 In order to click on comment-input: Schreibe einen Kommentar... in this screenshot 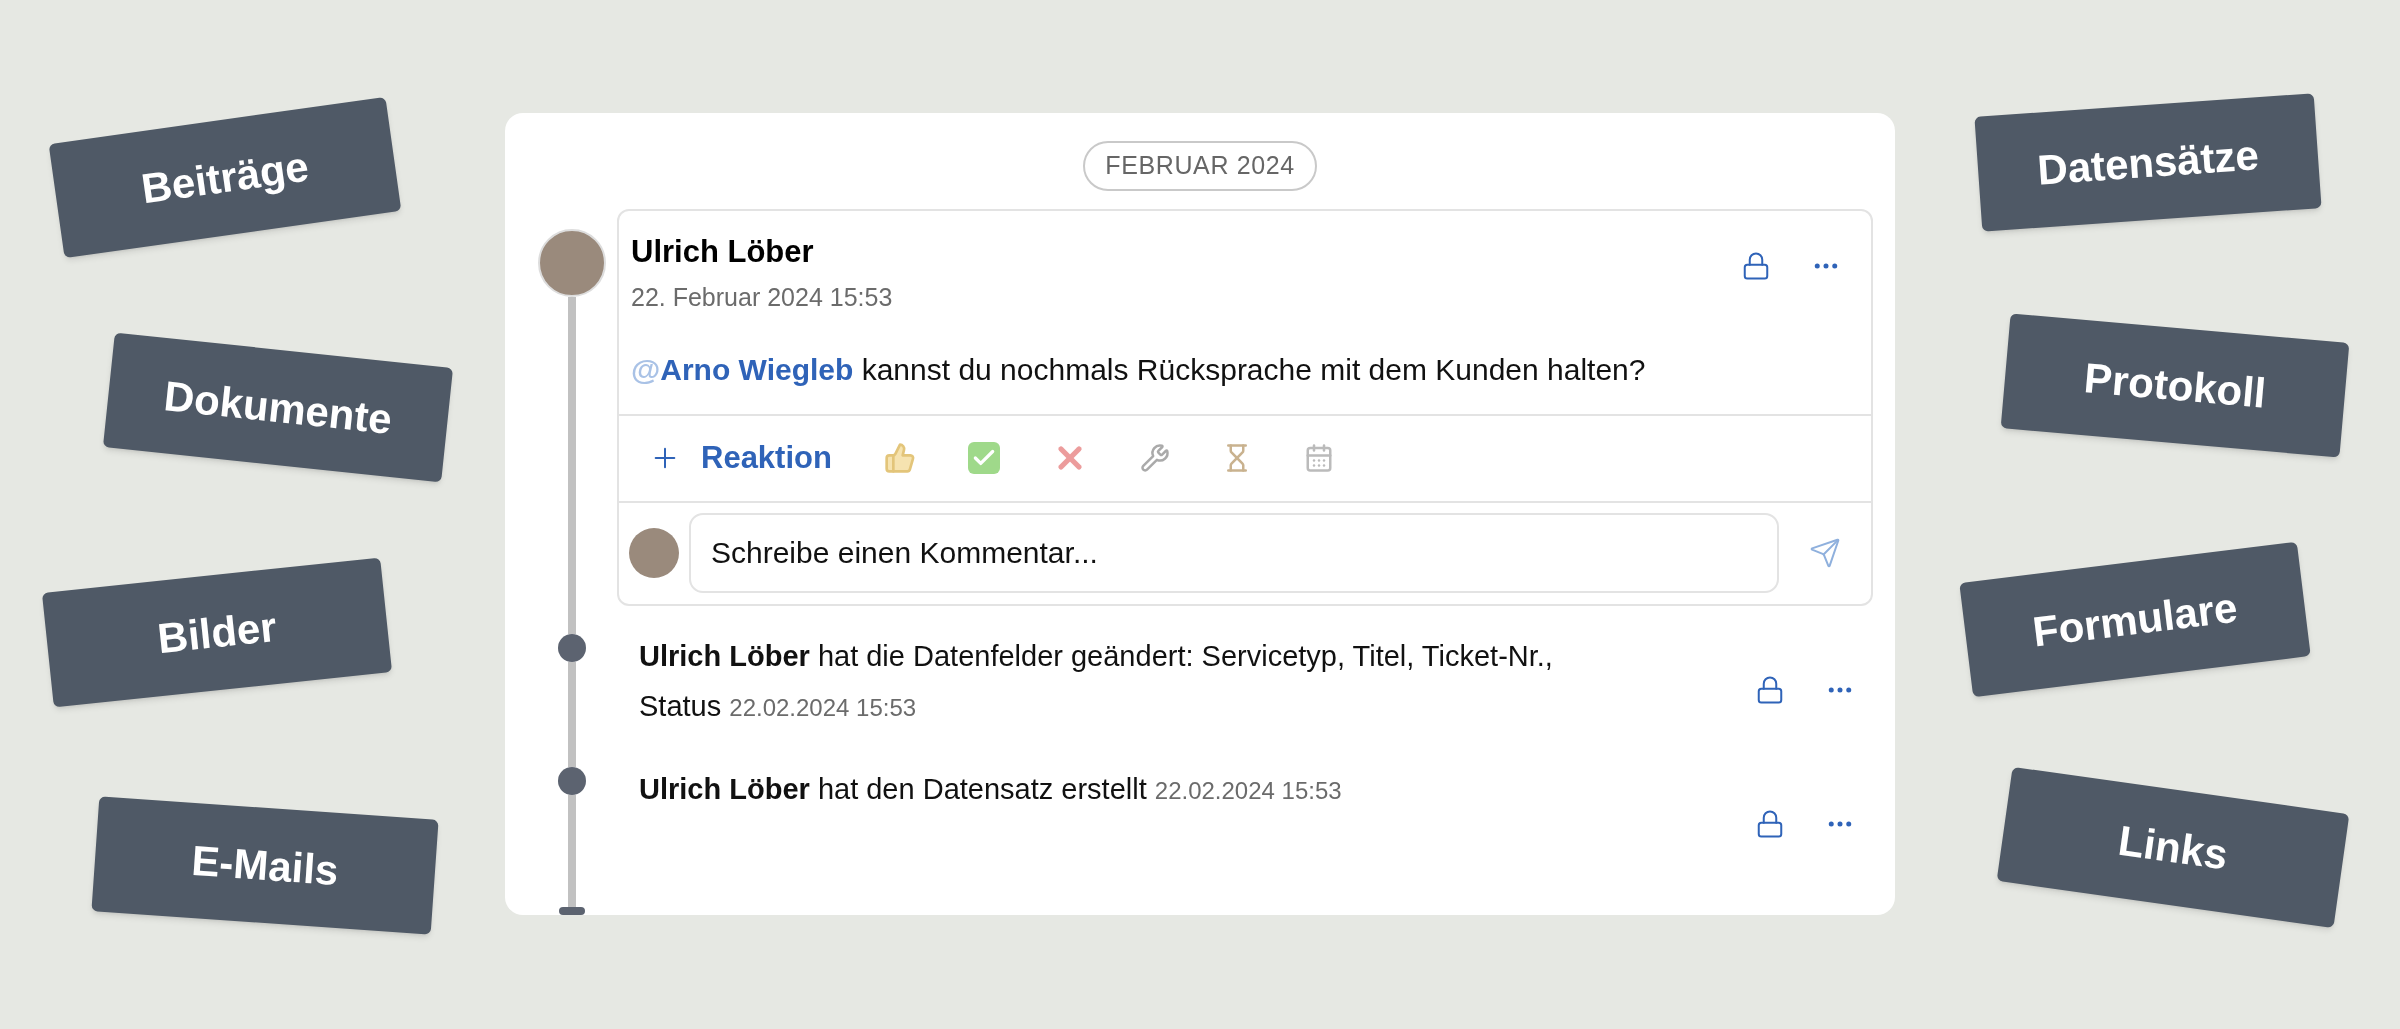, I will do `click(1234, 553)`.